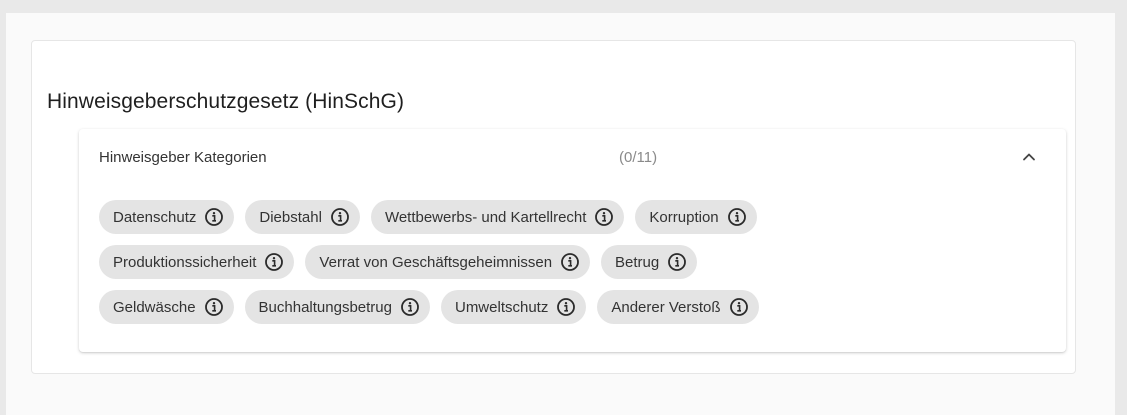  I want to click on category-chip: Datenschutz, so click(167, 217).